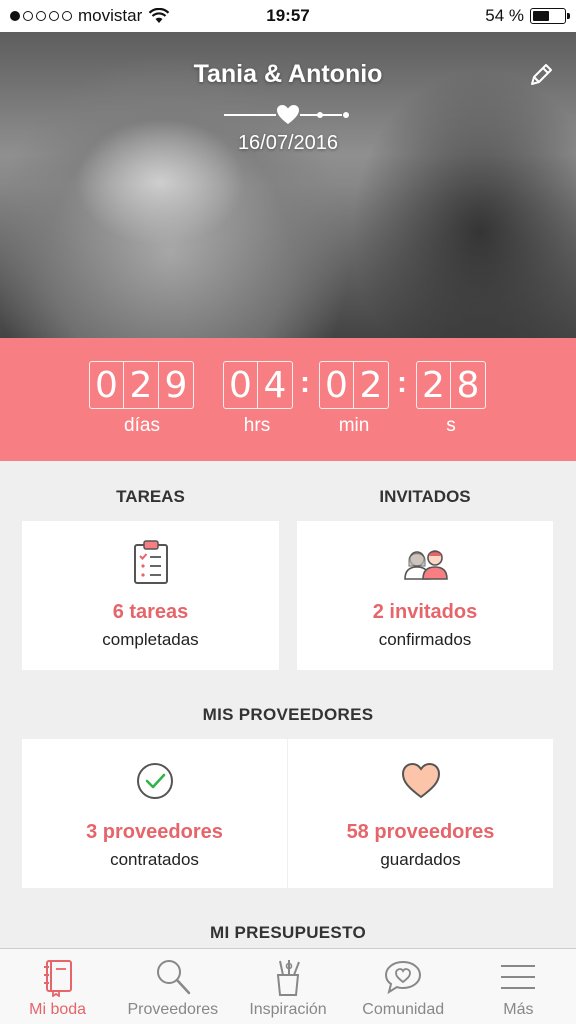  Describe the element at coordinates (150, 612) in the screenshot. I see `tasks-count: 6 tareas` at that location.